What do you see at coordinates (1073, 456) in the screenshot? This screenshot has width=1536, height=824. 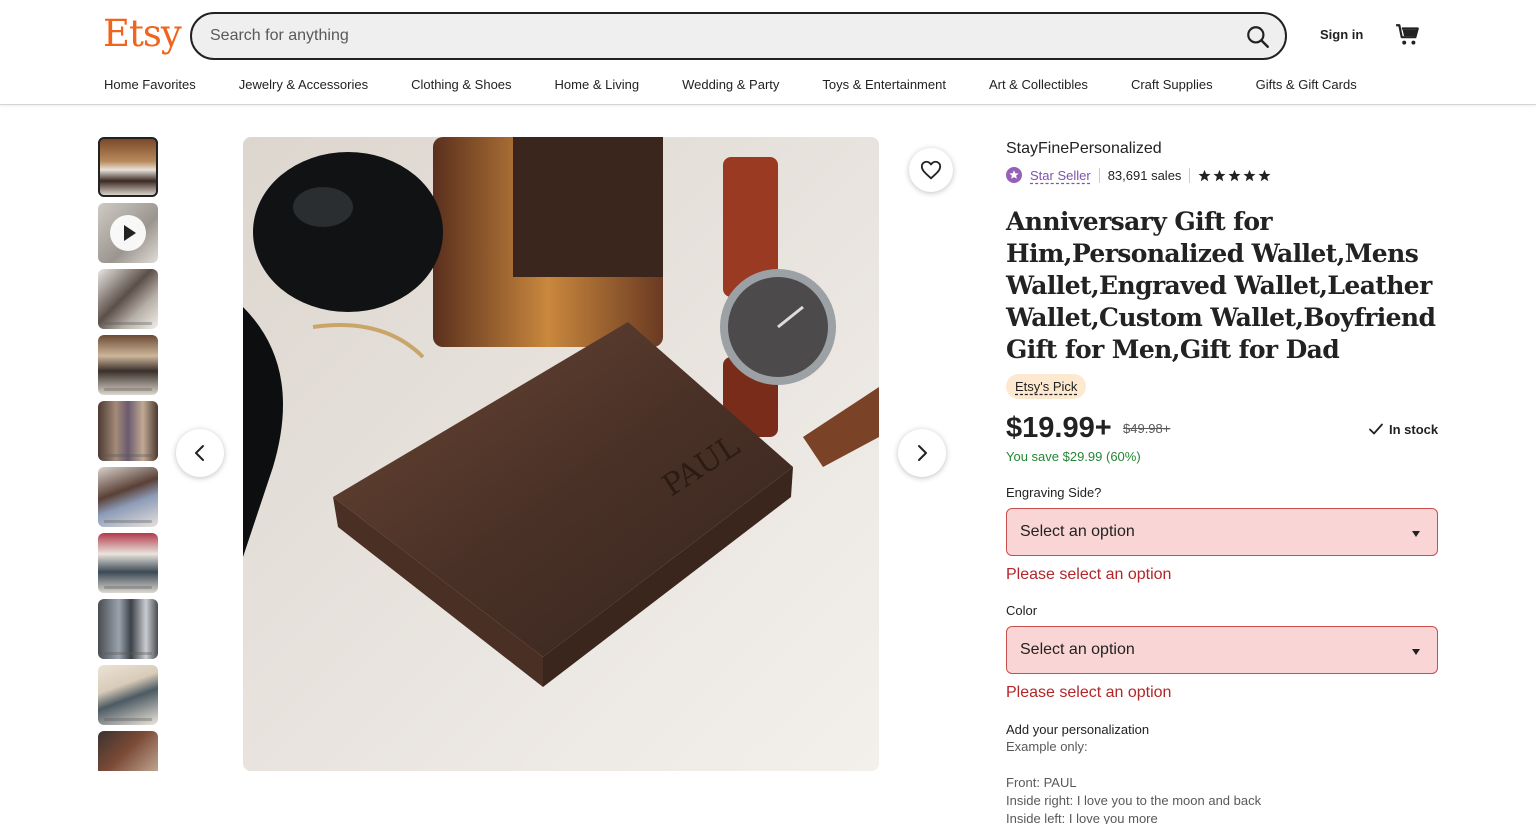 I see `savings-text: You save $29.99 (60%)` at bounding box center [1073, 456].